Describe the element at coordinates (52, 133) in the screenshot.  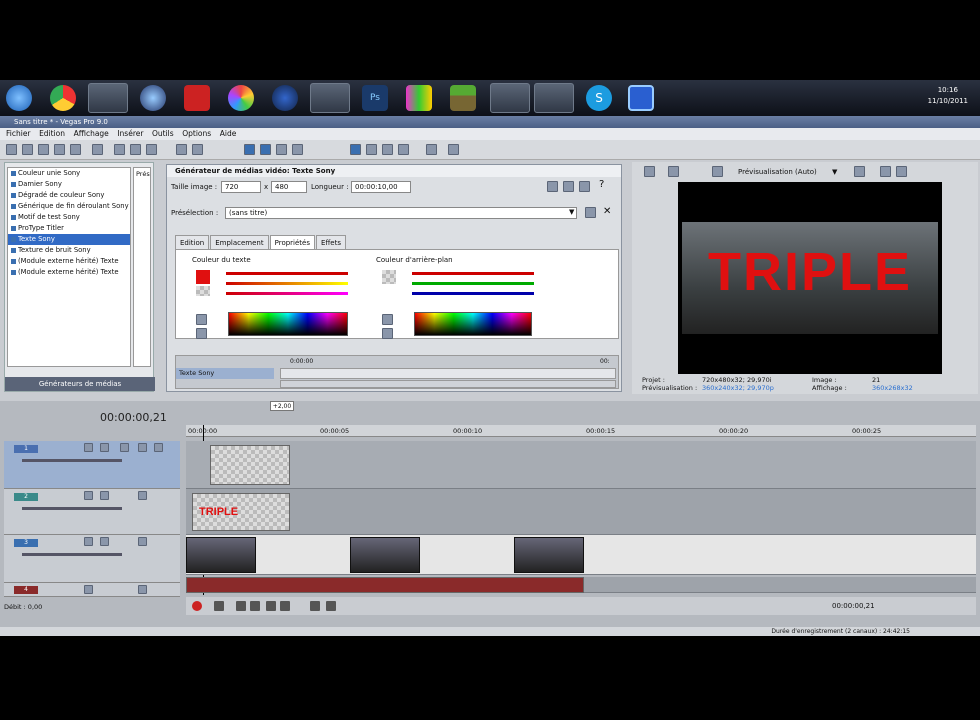
I see `menu-edition: Edition` at that location.